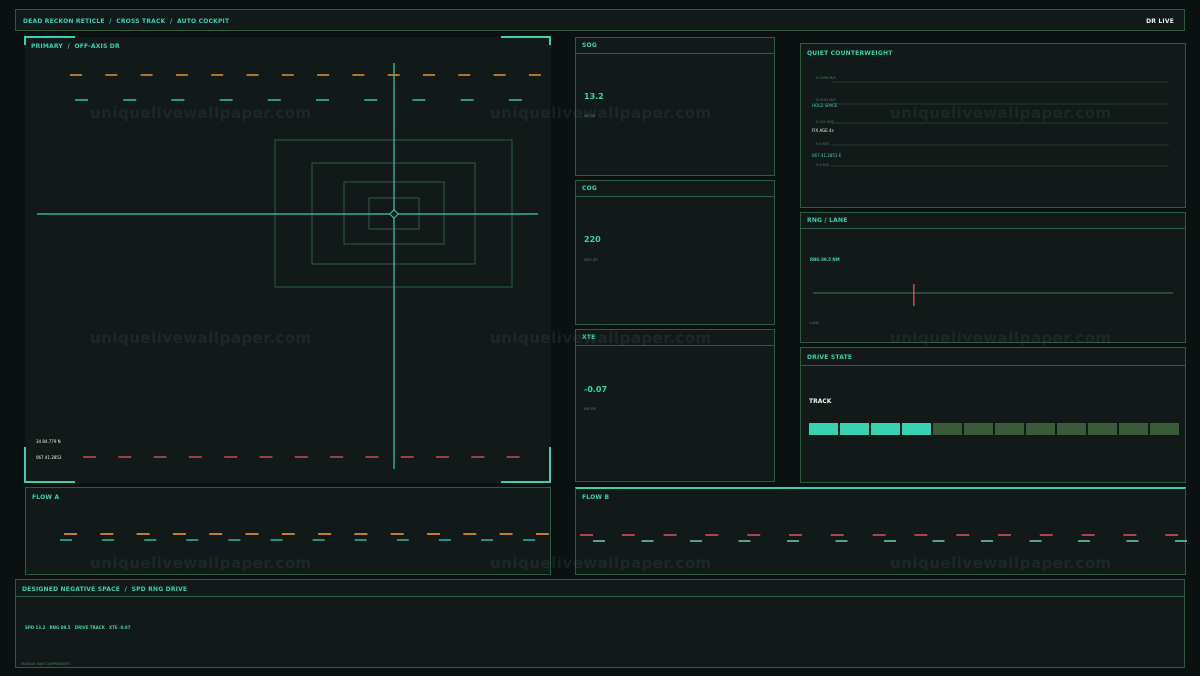 The height and width of the screenshot is (676, 1200). What do you see at coordinates (71, 589) in the screenshot?
I see `footer-label: DESIGNED NEGATIVE SPACE` at bounding box center [71, 589].